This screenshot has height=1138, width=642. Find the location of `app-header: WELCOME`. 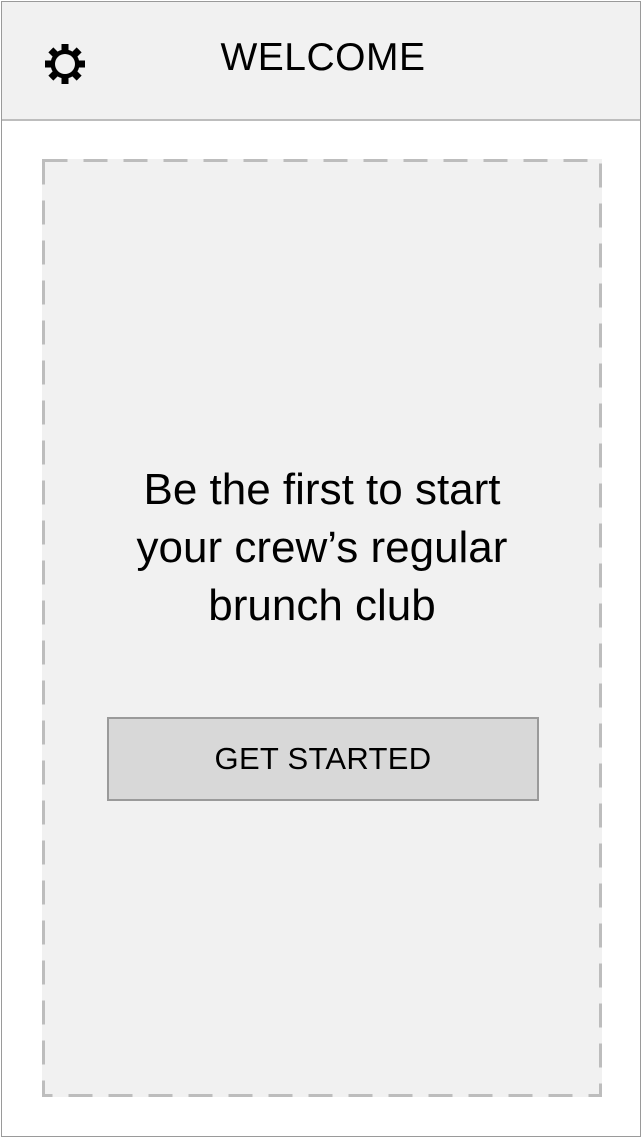

app-header: WELCOME is located at coordinates (321, 61).